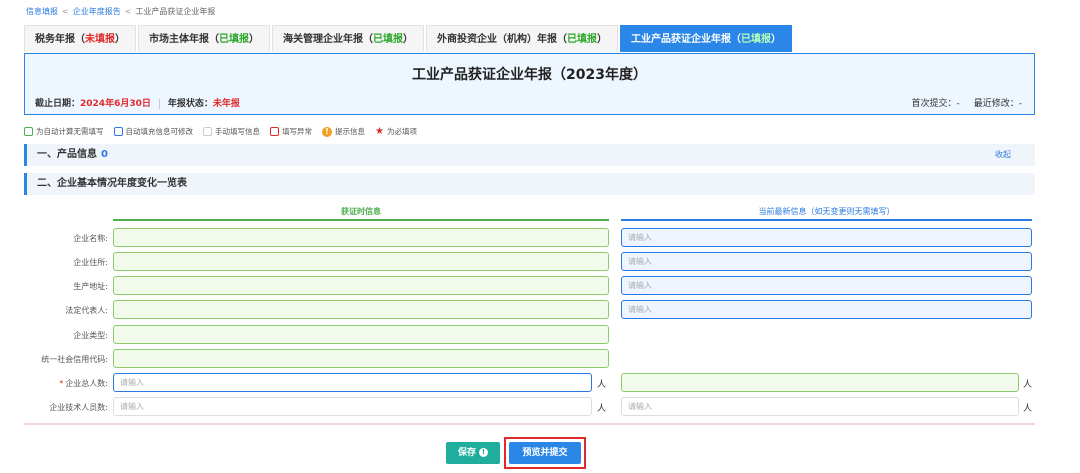  What do you see at coordinates (681, 39) in the screenshot?
I see `tab-label: 工业产品获证企业年报` at bounding box center [681, 39].